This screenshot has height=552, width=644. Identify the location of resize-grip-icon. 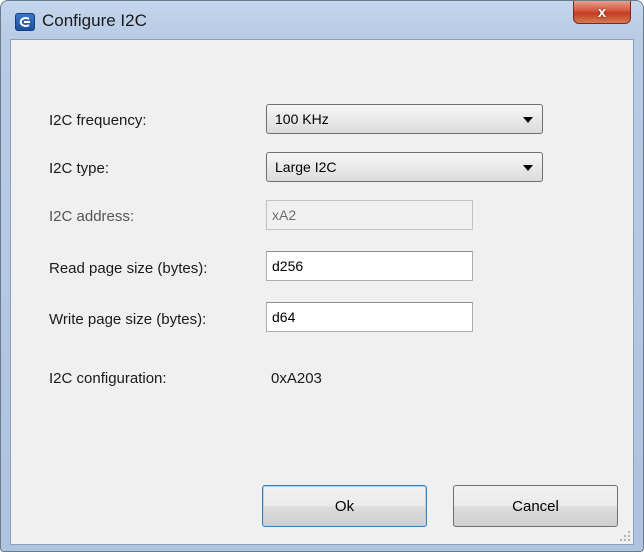
(625, 536).